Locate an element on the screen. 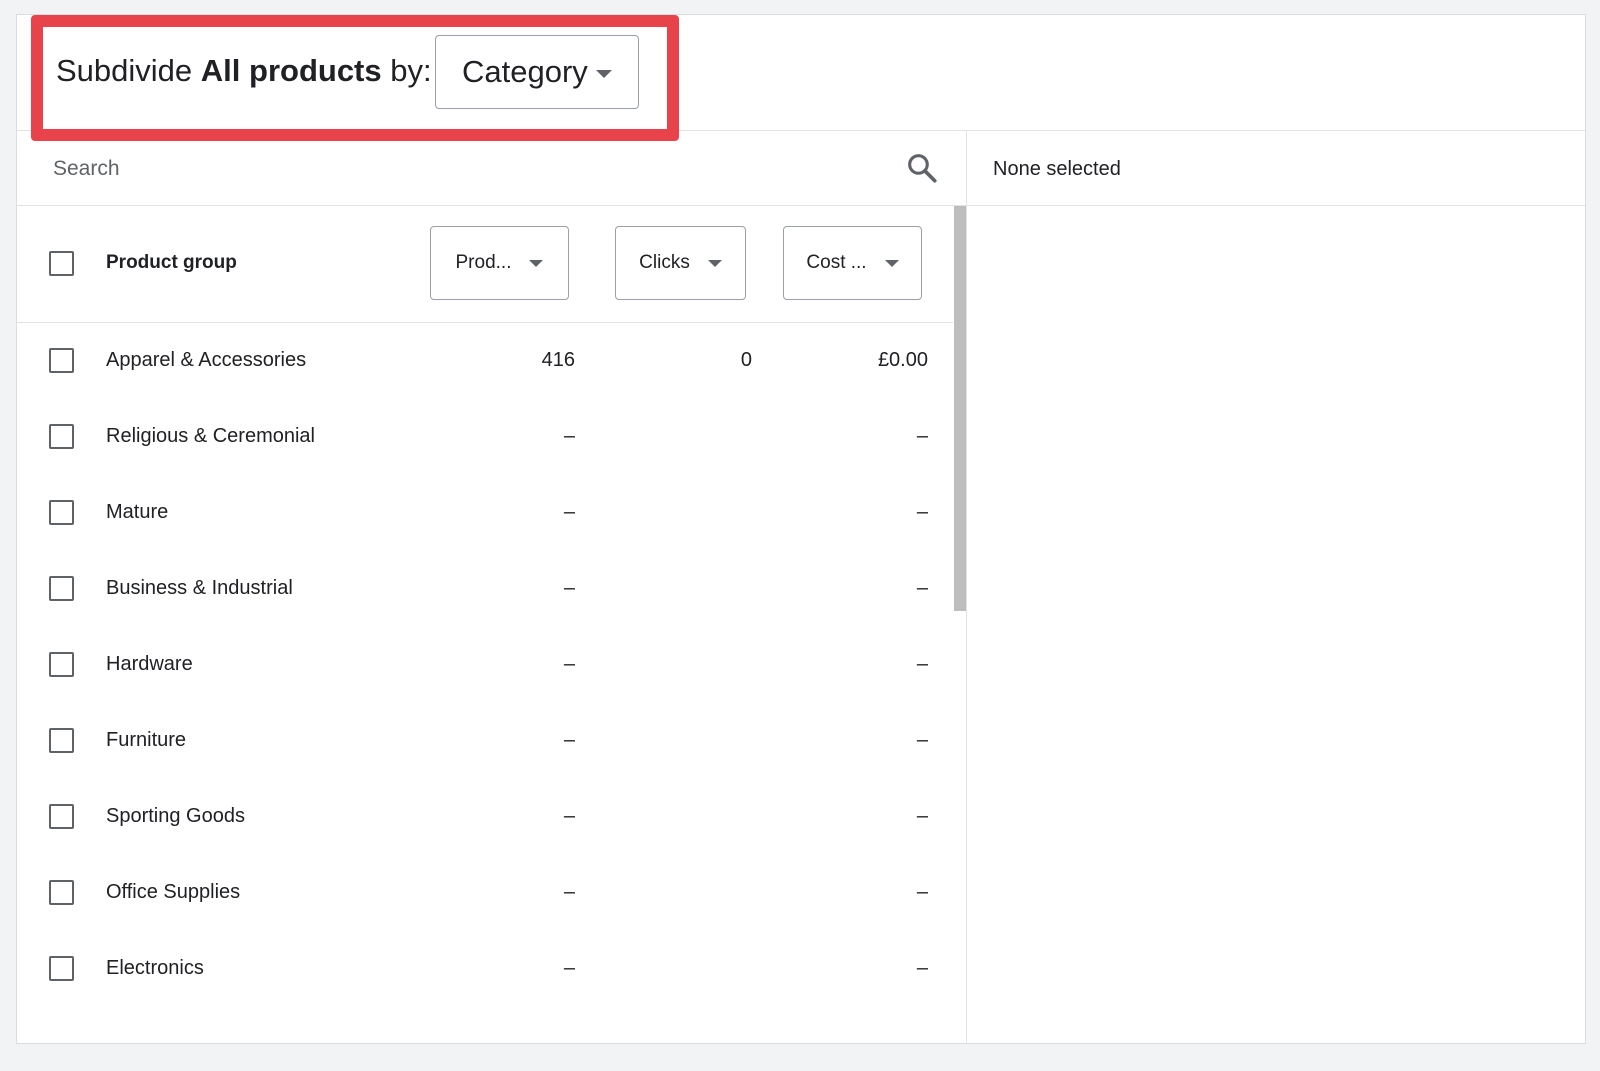  row-clicks: 0 is located at coordinates (746, 360).